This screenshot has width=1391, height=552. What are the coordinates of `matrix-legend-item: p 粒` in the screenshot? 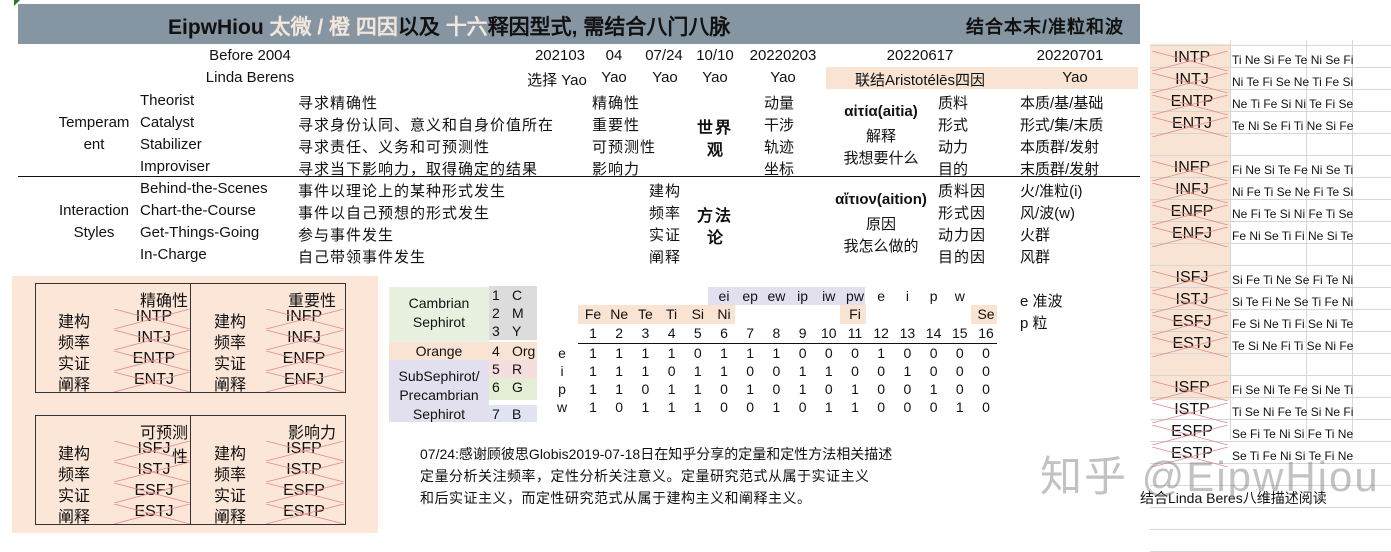 It's located at (1034, 323).